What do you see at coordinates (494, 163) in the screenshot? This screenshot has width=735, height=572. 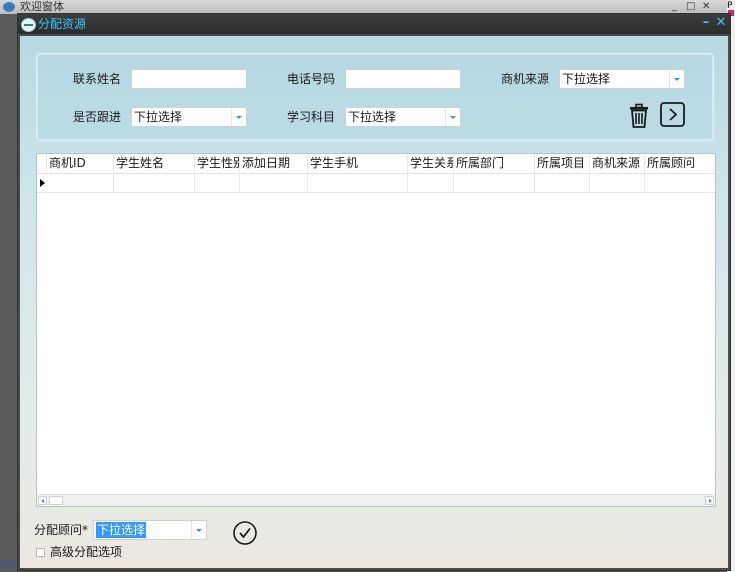 I see `column-header: 所属部门` at bounding box center [494, 163].